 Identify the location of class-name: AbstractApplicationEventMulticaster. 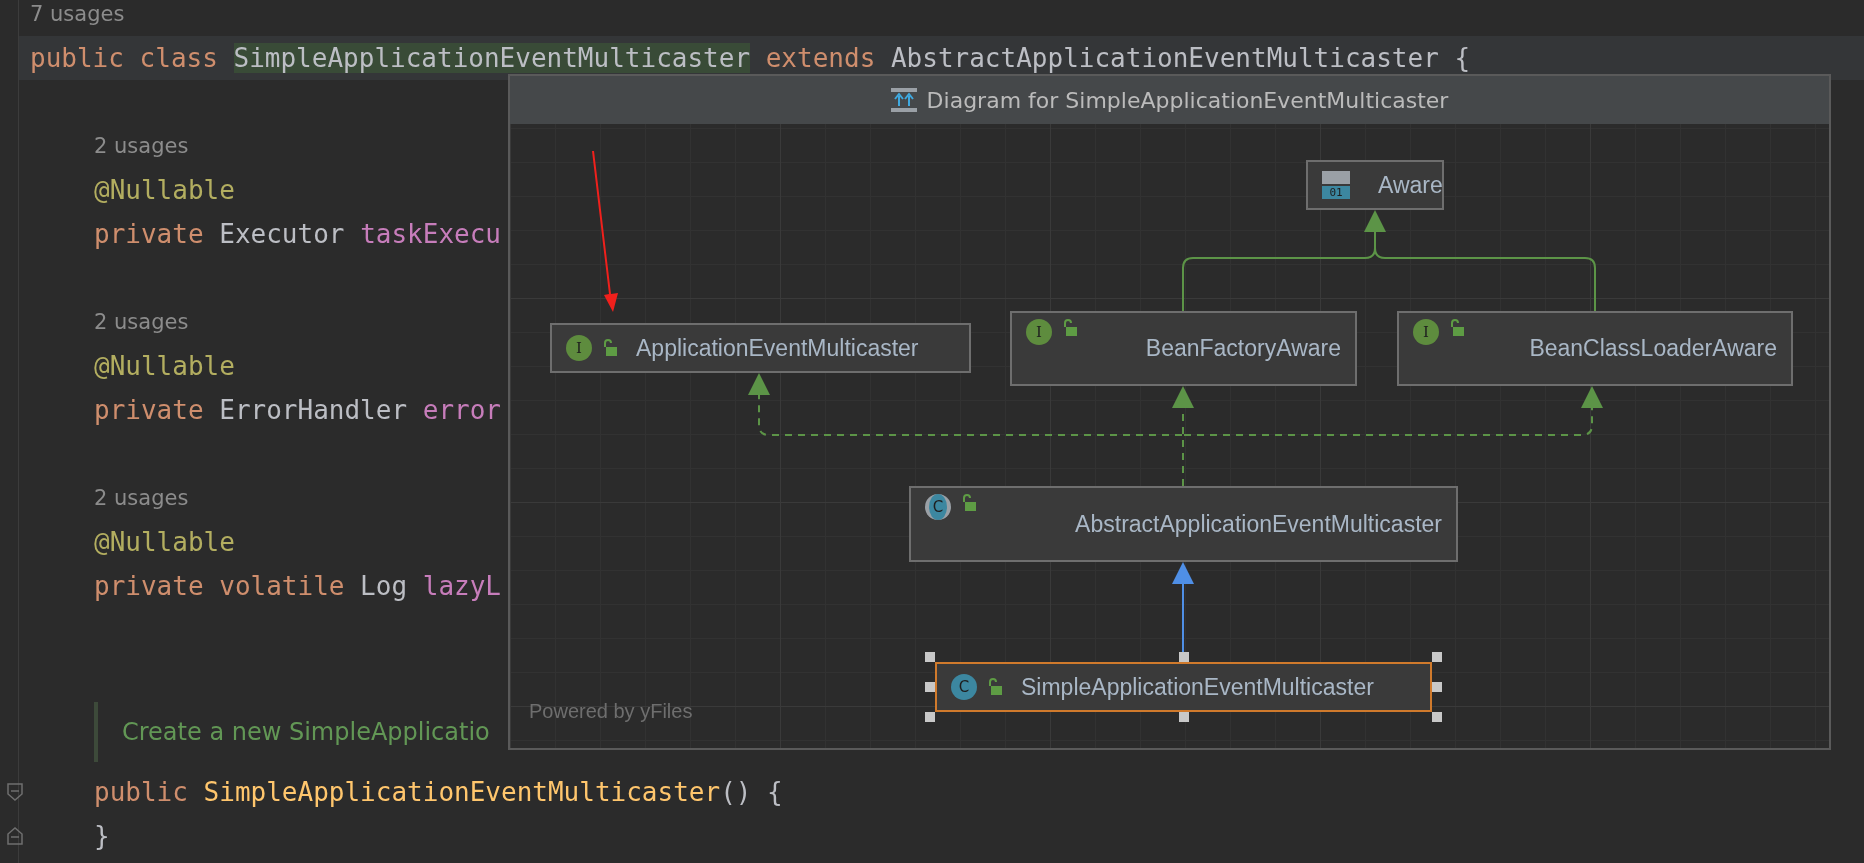
(1258, 524).